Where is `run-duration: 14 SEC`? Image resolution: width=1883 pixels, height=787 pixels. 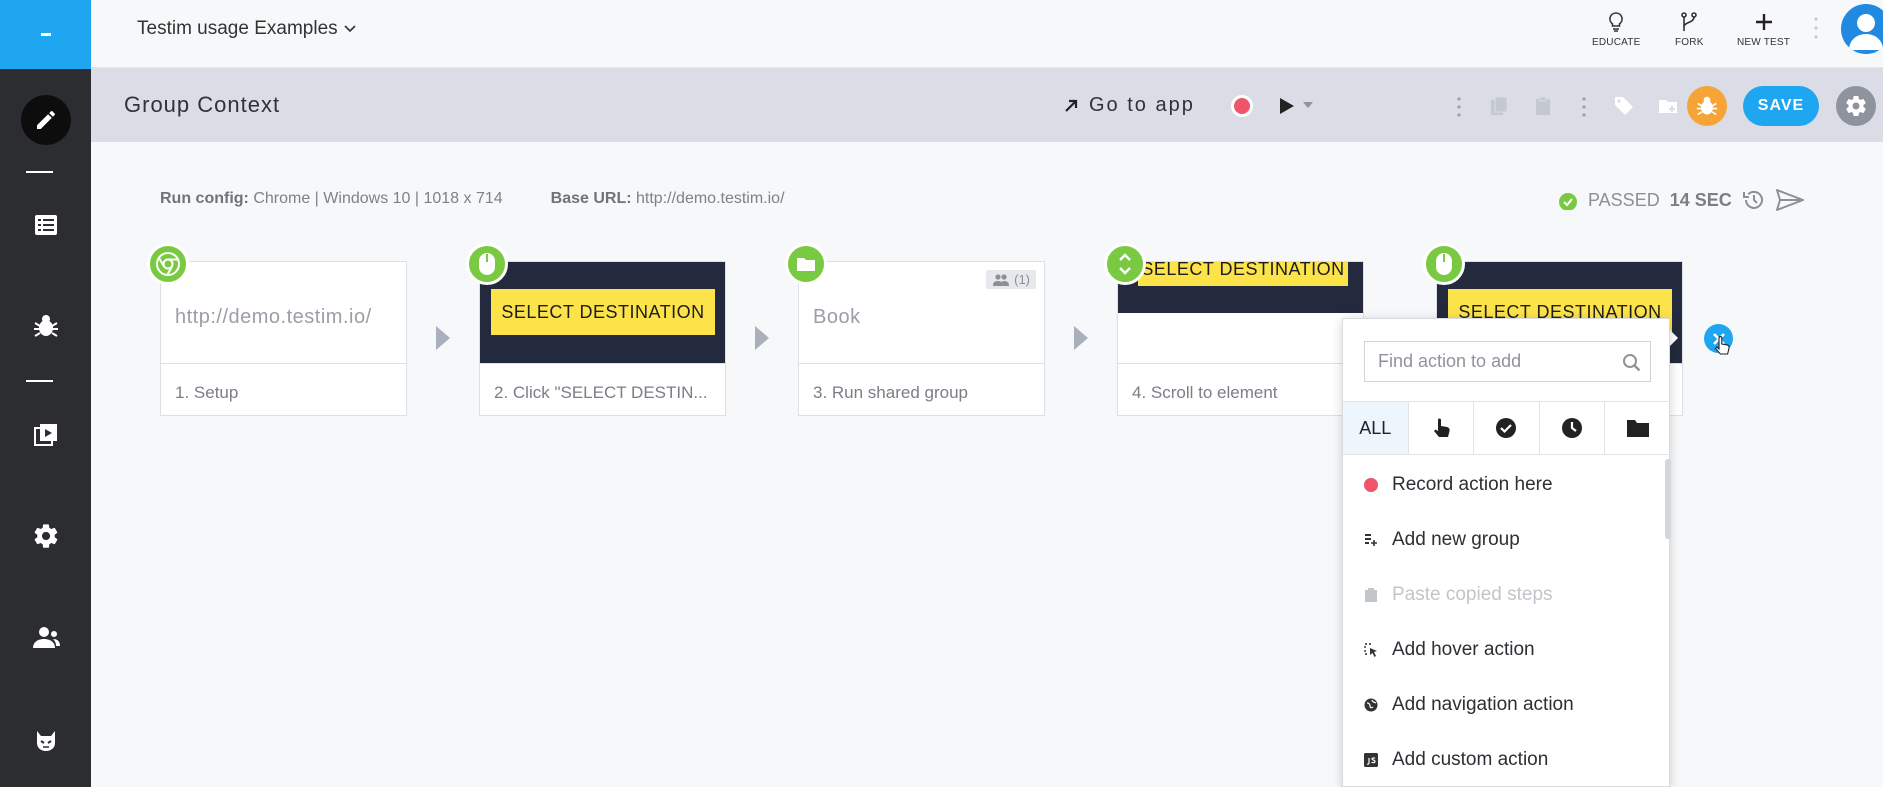 run-duration: 14 SEC is located at coordinates (1700, 199).